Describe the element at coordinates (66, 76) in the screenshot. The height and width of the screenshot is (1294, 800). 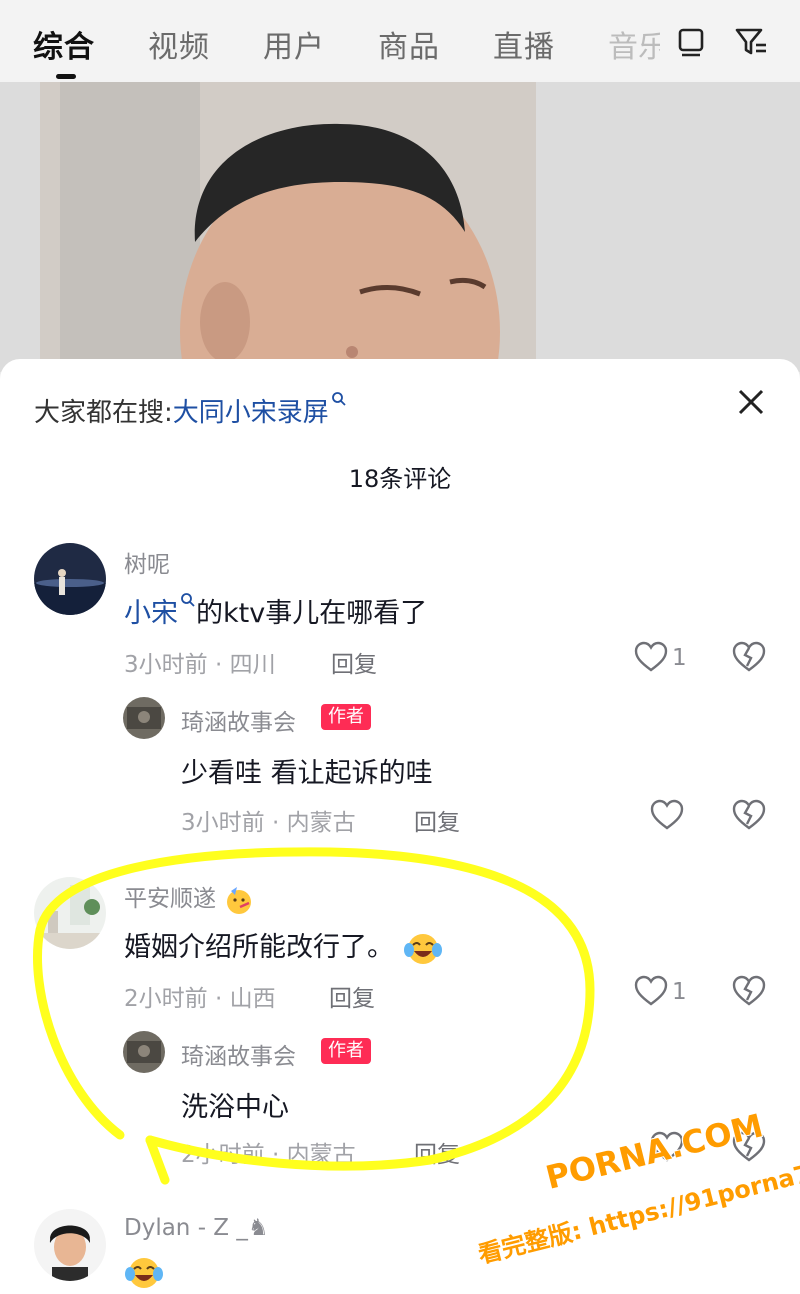
I see `active-tab-indicator` at that location.